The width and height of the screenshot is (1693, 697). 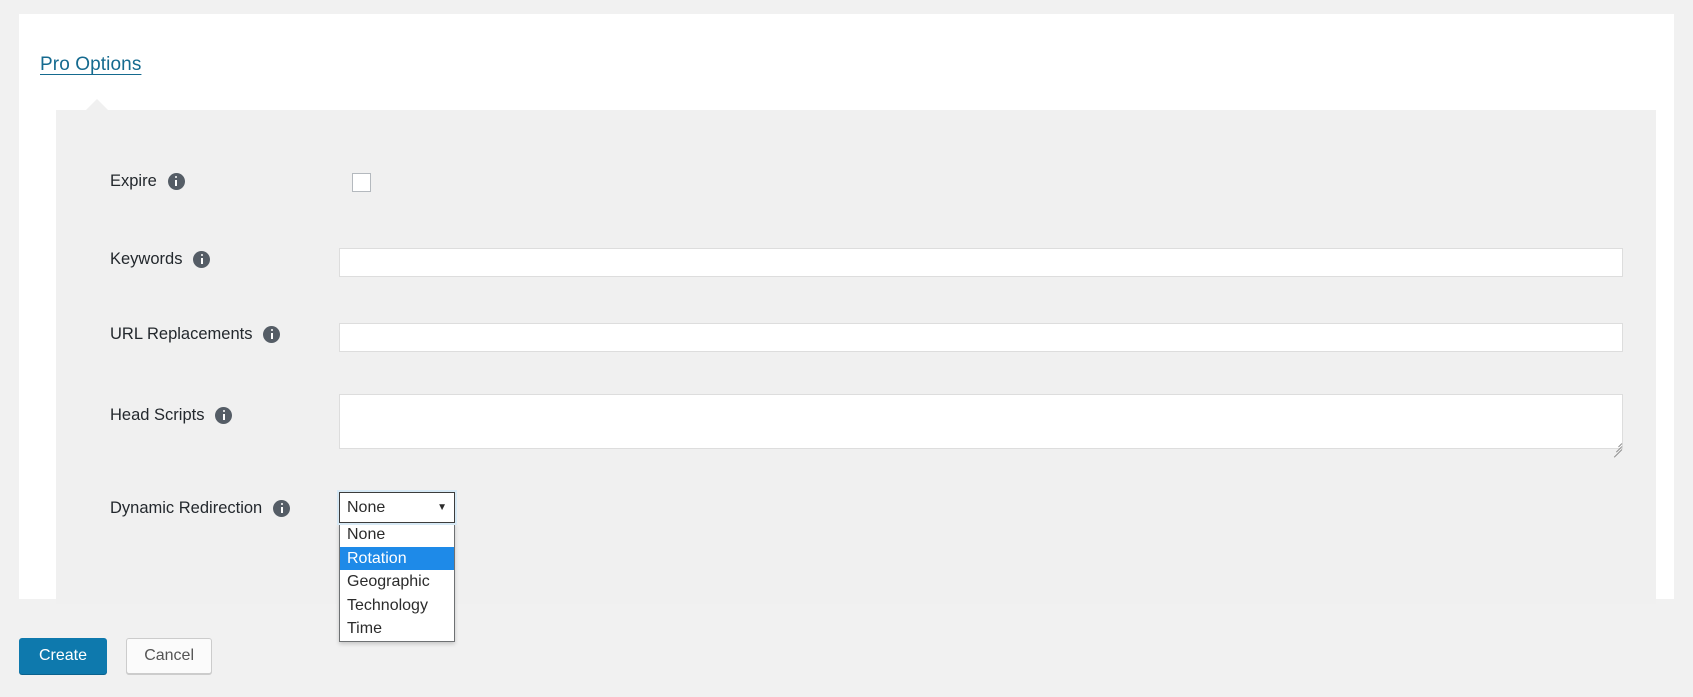 What do you see at coordinates (366, 507) in the screenshot?
I see `select-selected-value: None` at bounding box center [366, 507].